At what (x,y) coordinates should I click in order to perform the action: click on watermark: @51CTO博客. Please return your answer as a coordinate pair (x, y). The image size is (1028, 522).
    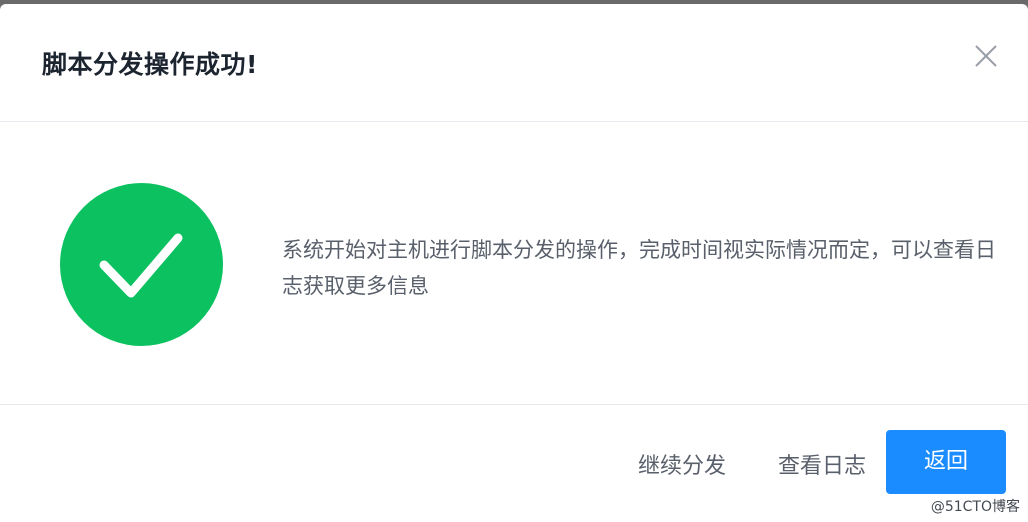
    Looking at the image, I should click on (975, 507).